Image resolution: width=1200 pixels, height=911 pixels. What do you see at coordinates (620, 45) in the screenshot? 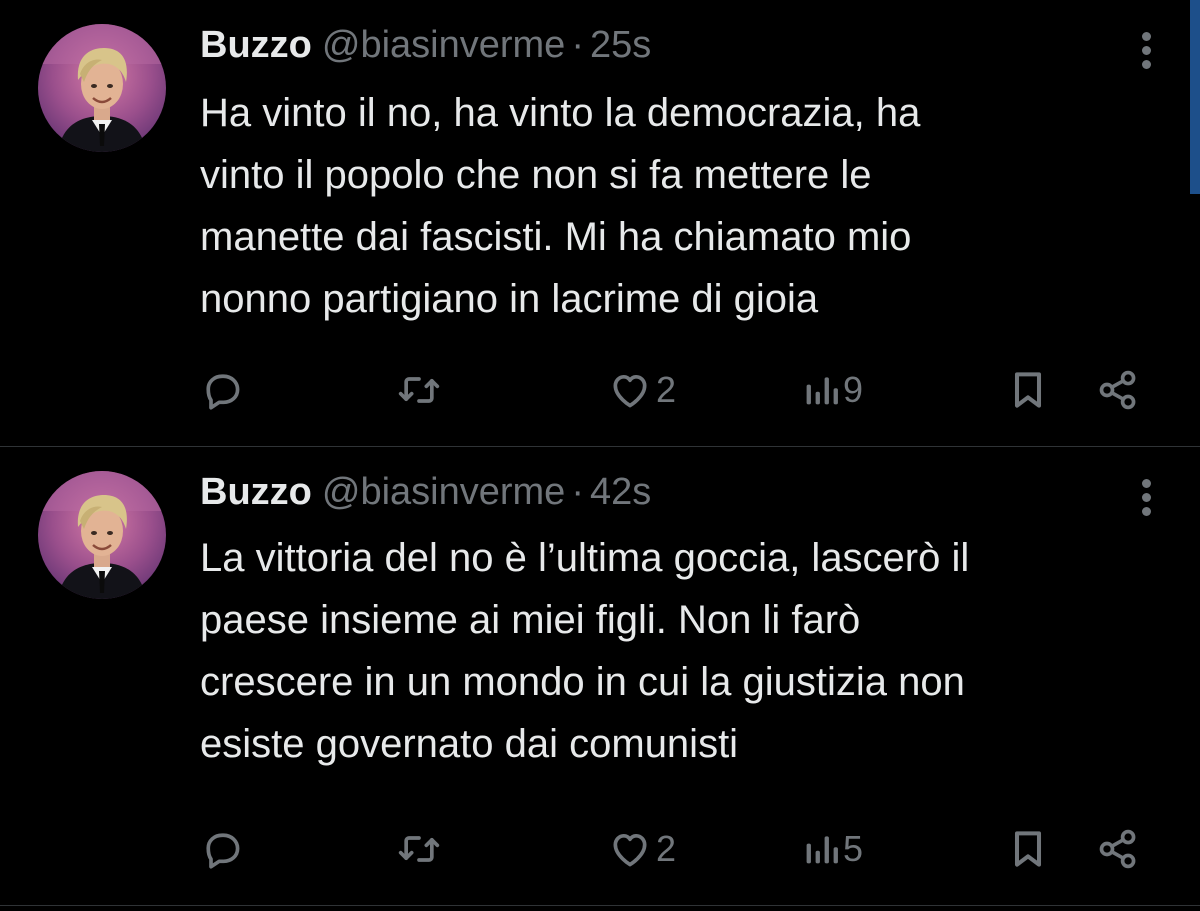
I see `tweet-timestamp: 25s` at bounding box center [620, 45].